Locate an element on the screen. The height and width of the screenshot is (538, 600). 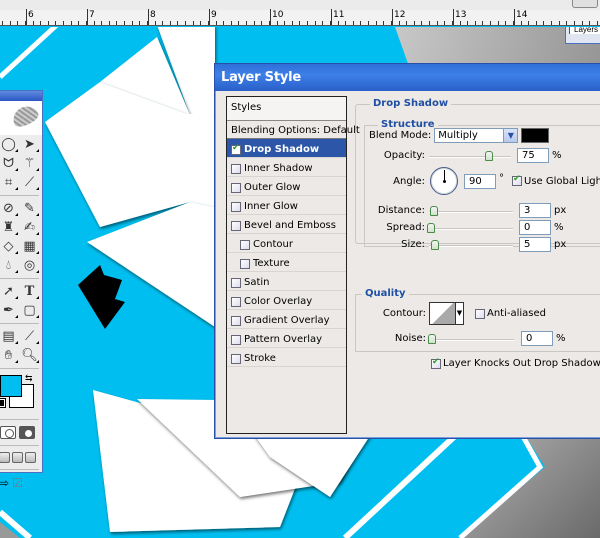
quick-mask-button is located at coordinates (27, 432).